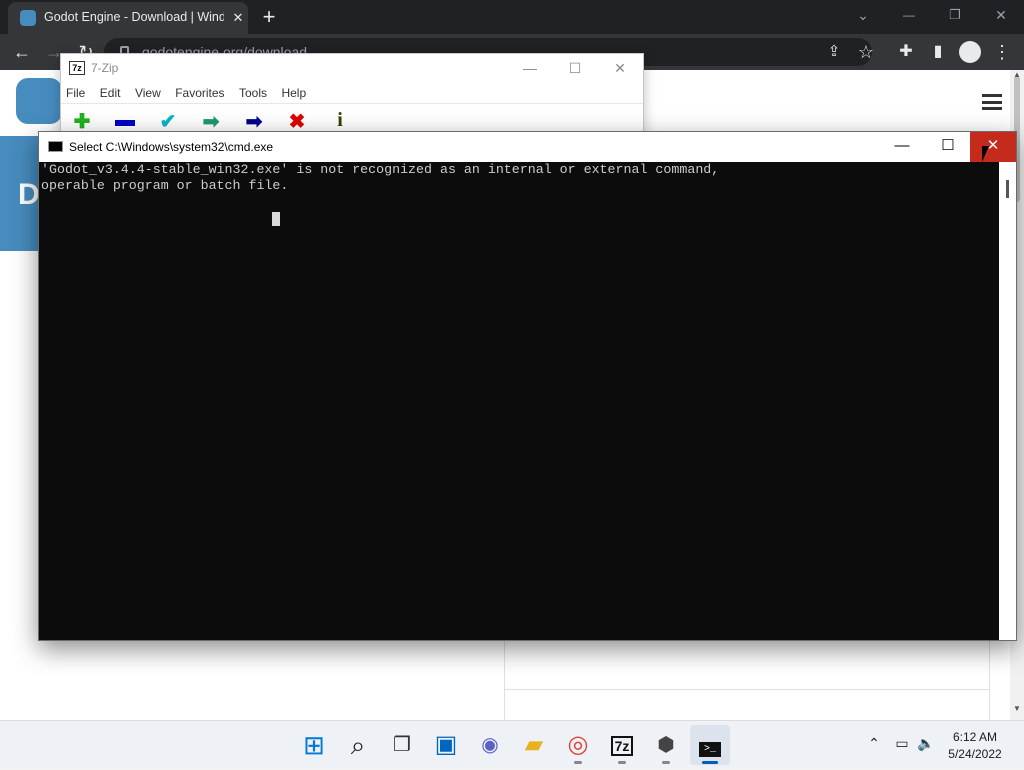 The image size is (1024, 770). Describe the element at coordinates (75, 91) in the screenshot. I see `menu-file: File` at that location.